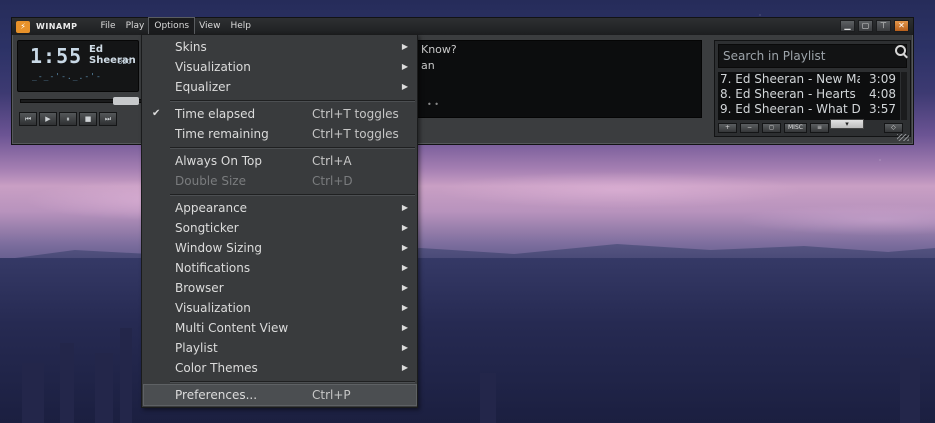  I want to click on menu-view: View, so click(209, 26).